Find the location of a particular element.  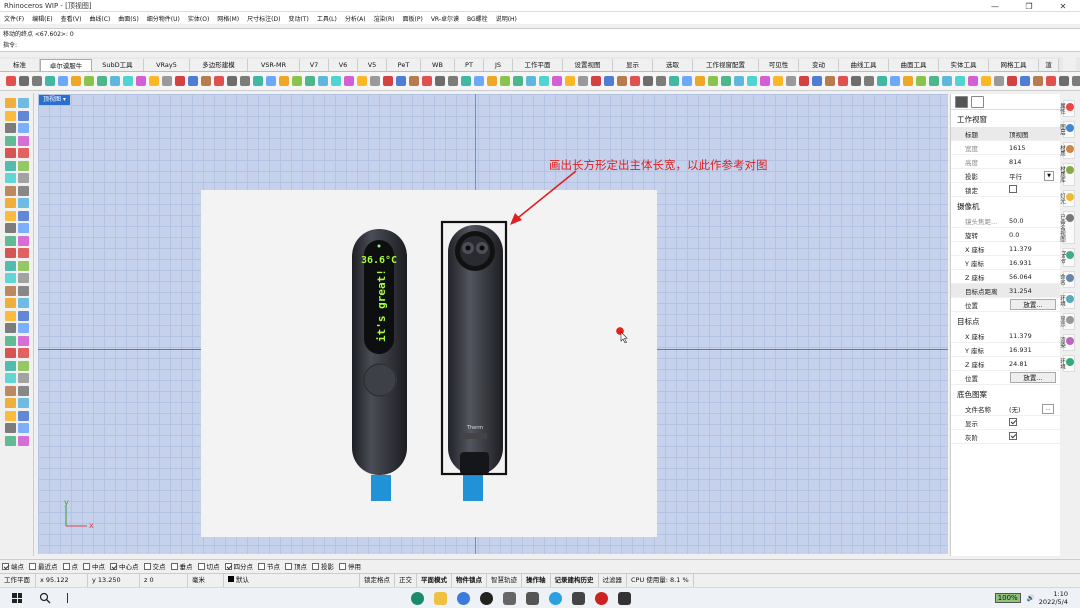

menu-bg: BG螺栓 is located at coordinates (477, 18).